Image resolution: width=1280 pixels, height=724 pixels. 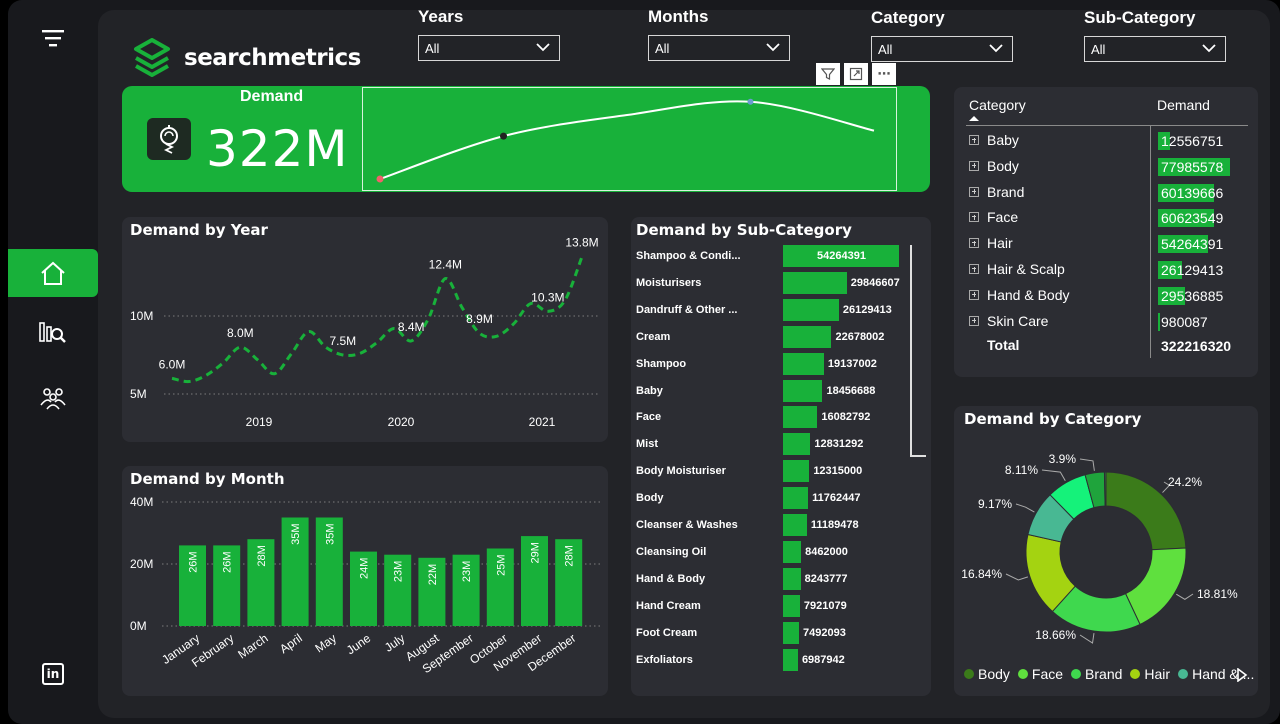 What do you see at coordinates (781, 417) in the screenshot?
I see `list-item: Face 16082792` at bounding box center [781, 417].